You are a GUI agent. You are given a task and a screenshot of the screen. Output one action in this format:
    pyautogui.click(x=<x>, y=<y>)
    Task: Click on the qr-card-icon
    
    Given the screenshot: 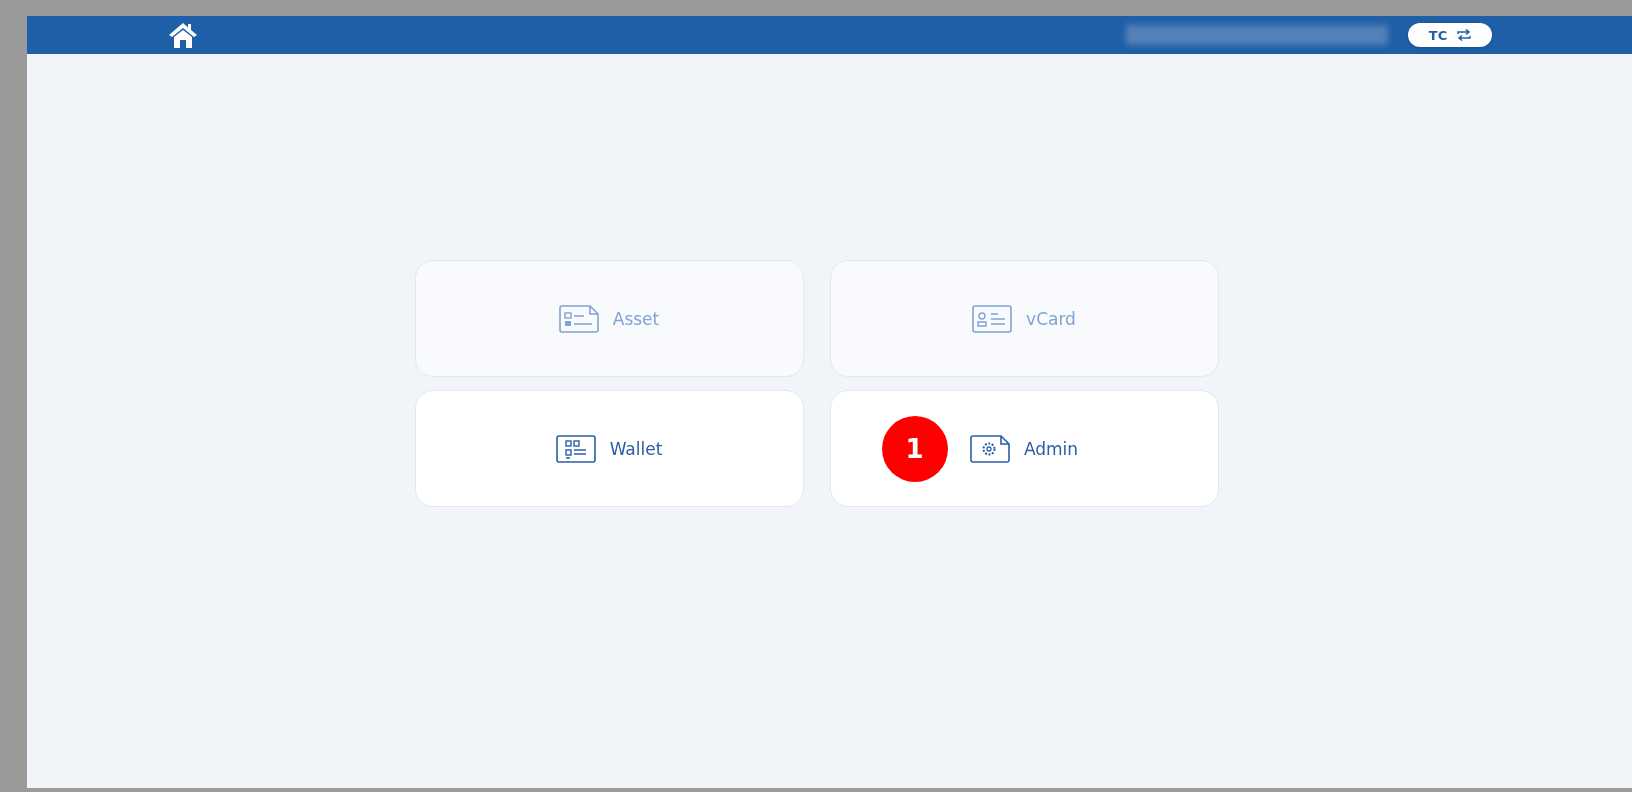 What is the action you would take?
    pyautogui.click(x=575, y=448)
    